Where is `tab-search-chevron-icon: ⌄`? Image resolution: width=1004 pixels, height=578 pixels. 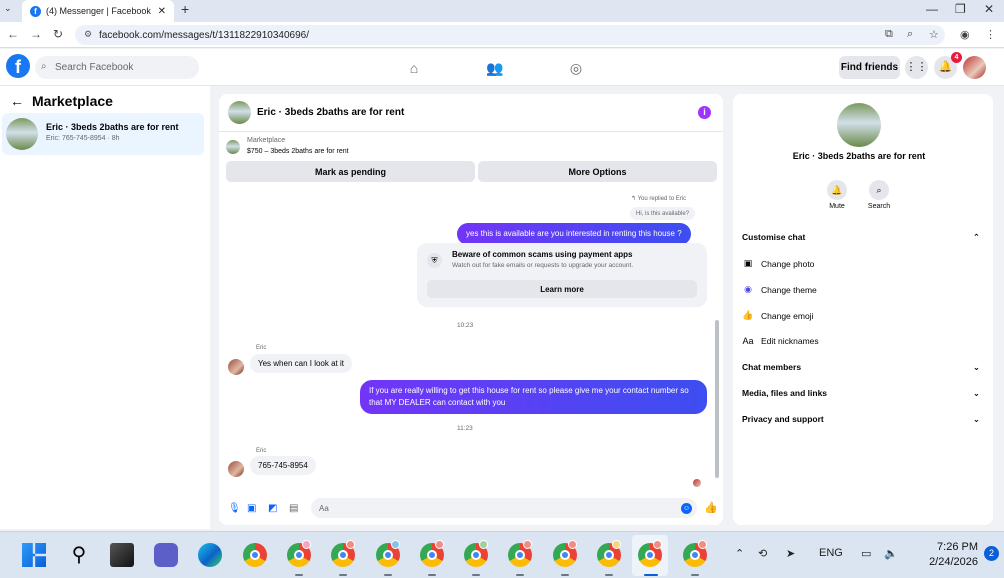 tab-search-chevron-icon: ⌄ is located at coordinates (8, 8).